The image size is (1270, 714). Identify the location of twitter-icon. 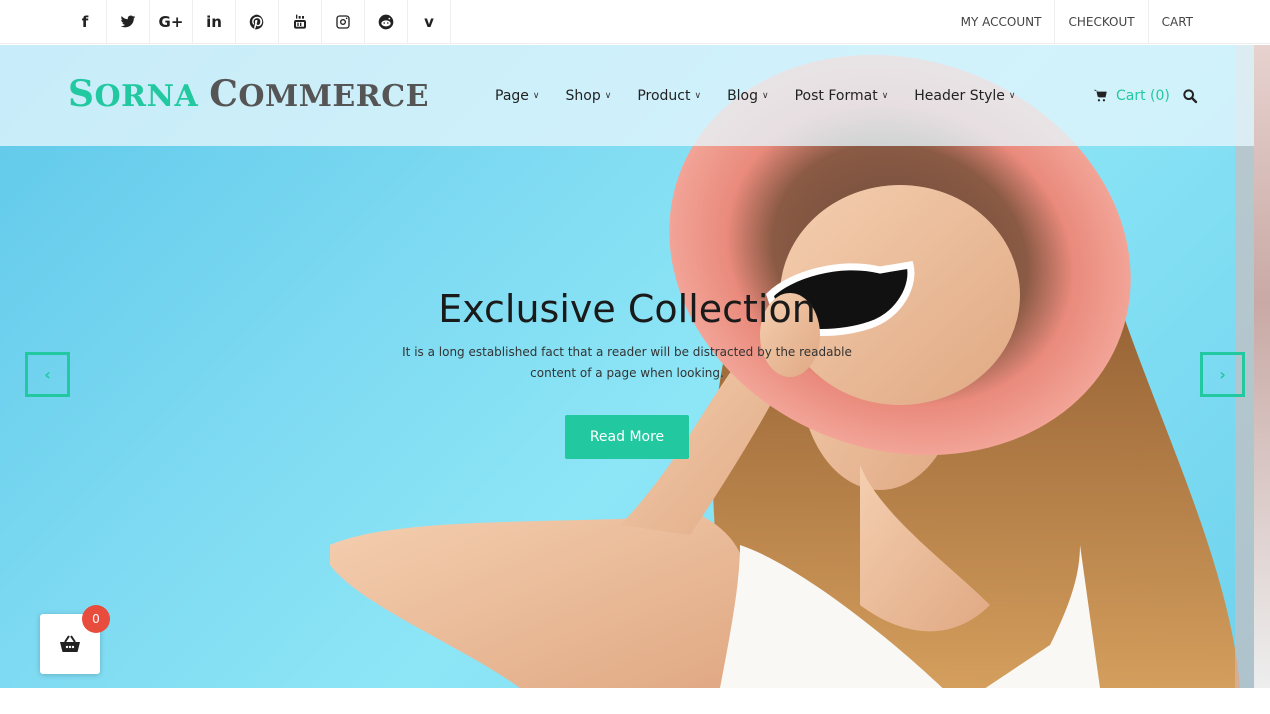
(128, 22).